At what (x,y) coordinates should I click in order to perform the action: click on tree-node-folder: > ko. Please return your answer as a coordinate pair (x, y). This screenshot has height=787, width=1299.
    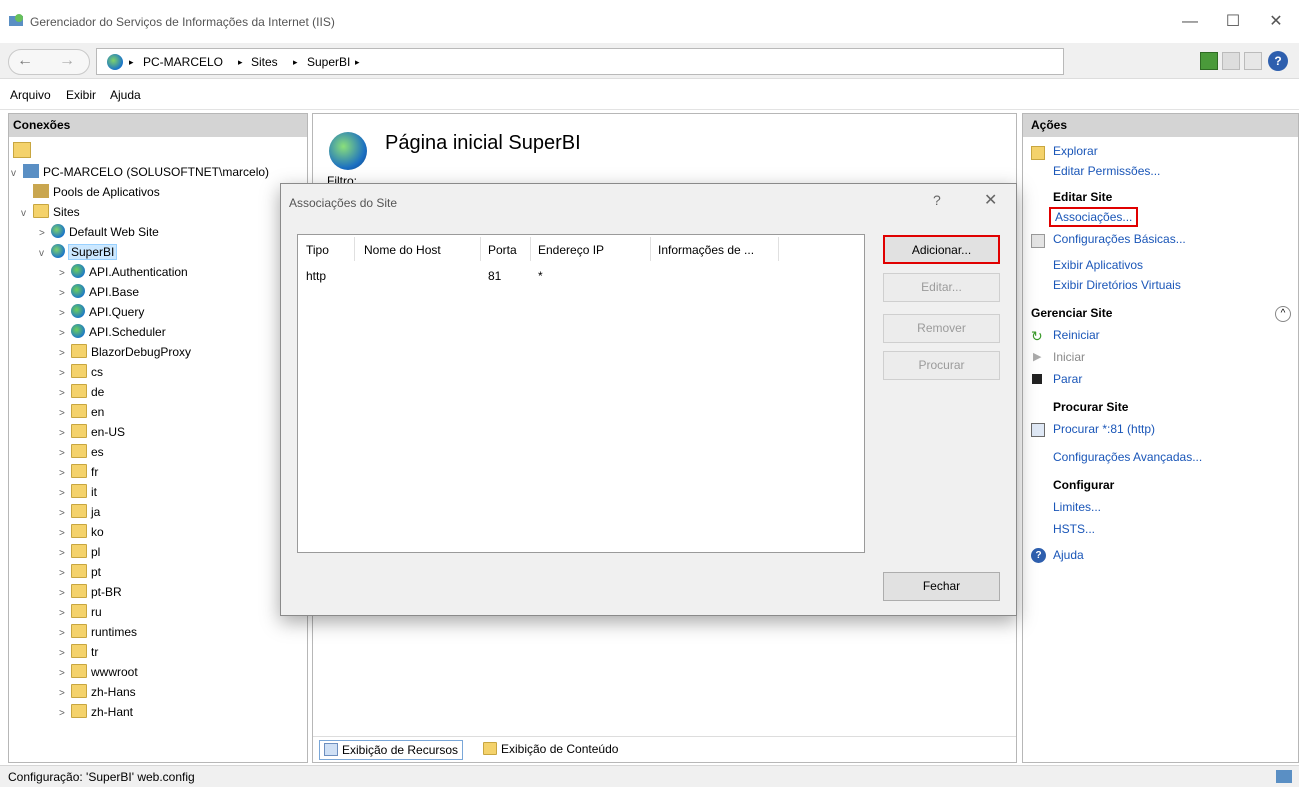
    Looking at the image, I should click on (159, 534).